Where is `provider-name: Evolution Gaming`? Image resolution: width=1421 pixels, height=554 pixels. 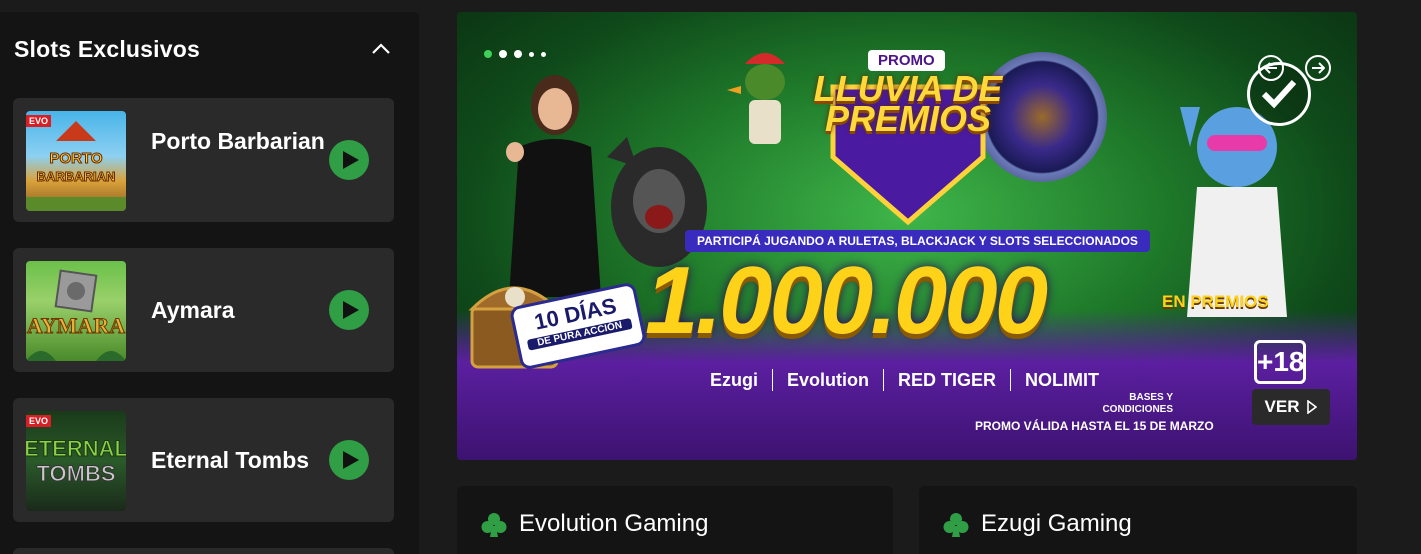 provider-name: Evolution Gaming is located at coordinates (614, 523).